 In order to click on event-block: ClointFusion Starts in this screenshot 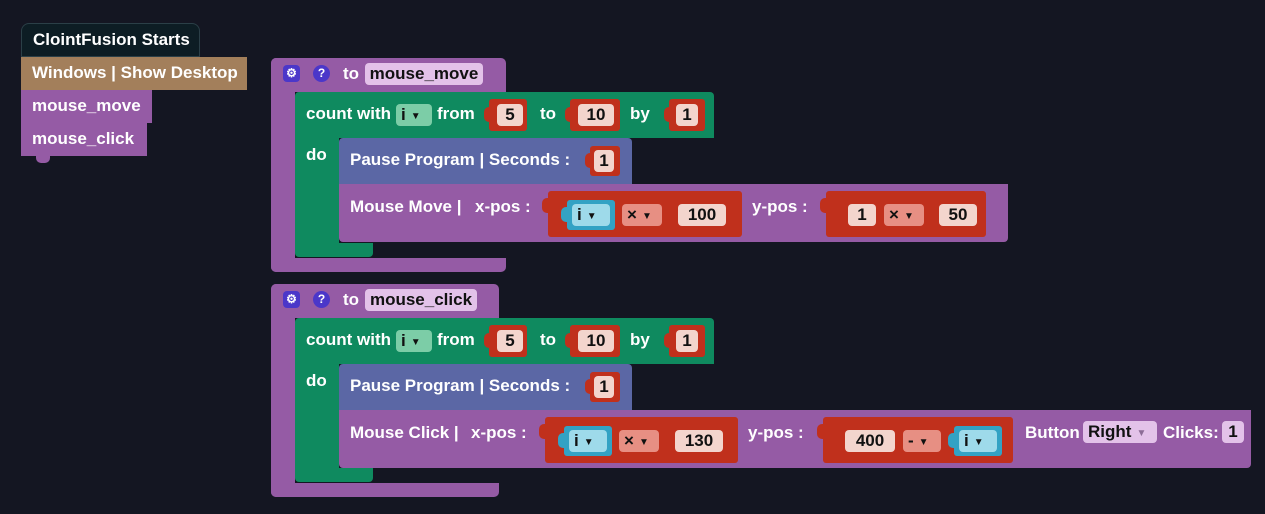, I will do `click(110, 40)`.